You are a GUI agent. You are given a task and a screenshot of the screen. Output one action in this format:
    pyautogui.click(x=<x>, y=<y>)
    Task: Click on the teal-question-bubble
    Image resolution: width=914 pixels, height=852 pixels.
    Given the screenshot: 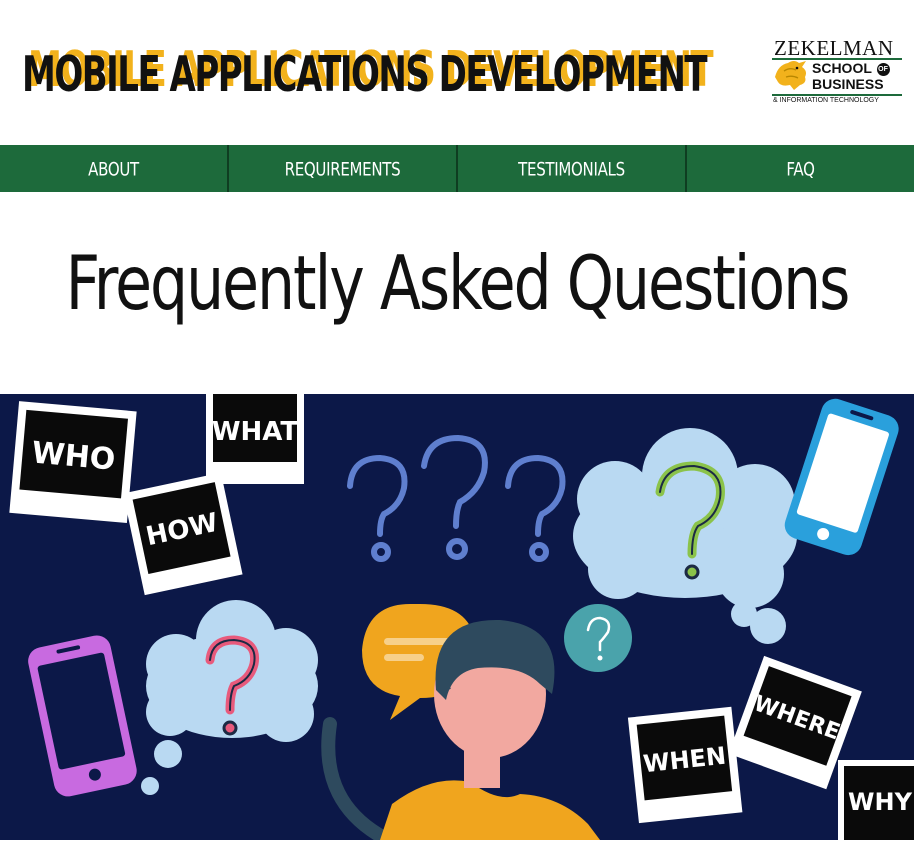 What is the action you would take?
    pyautogui.click(x=598, y=638)
    